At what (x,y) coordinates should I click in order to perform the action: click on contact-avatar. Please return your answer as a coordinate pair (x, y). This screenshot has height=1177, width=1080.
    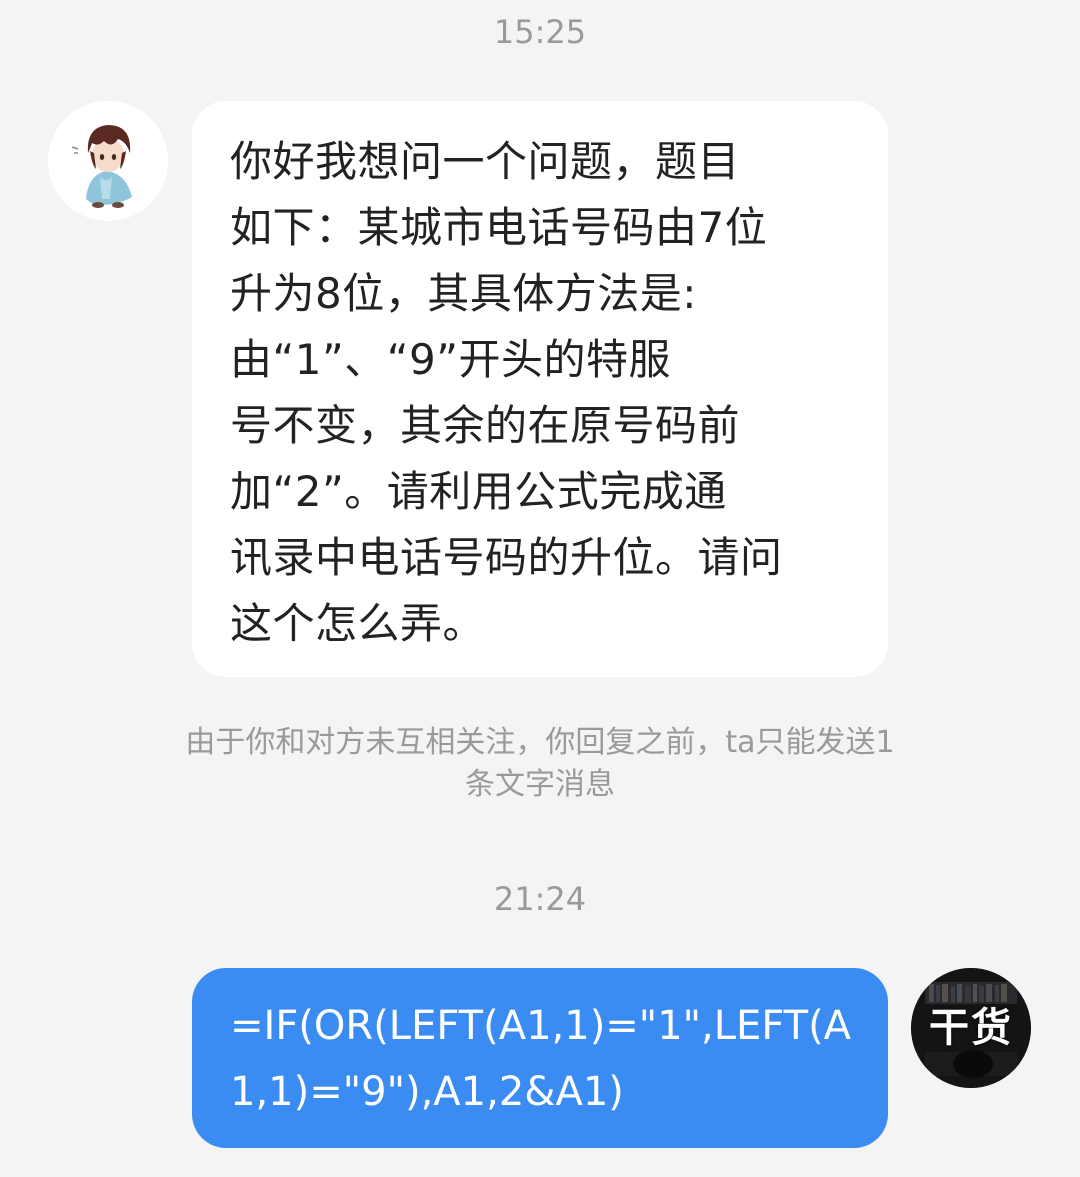
    Looking at the image, I should click on (108, 161).